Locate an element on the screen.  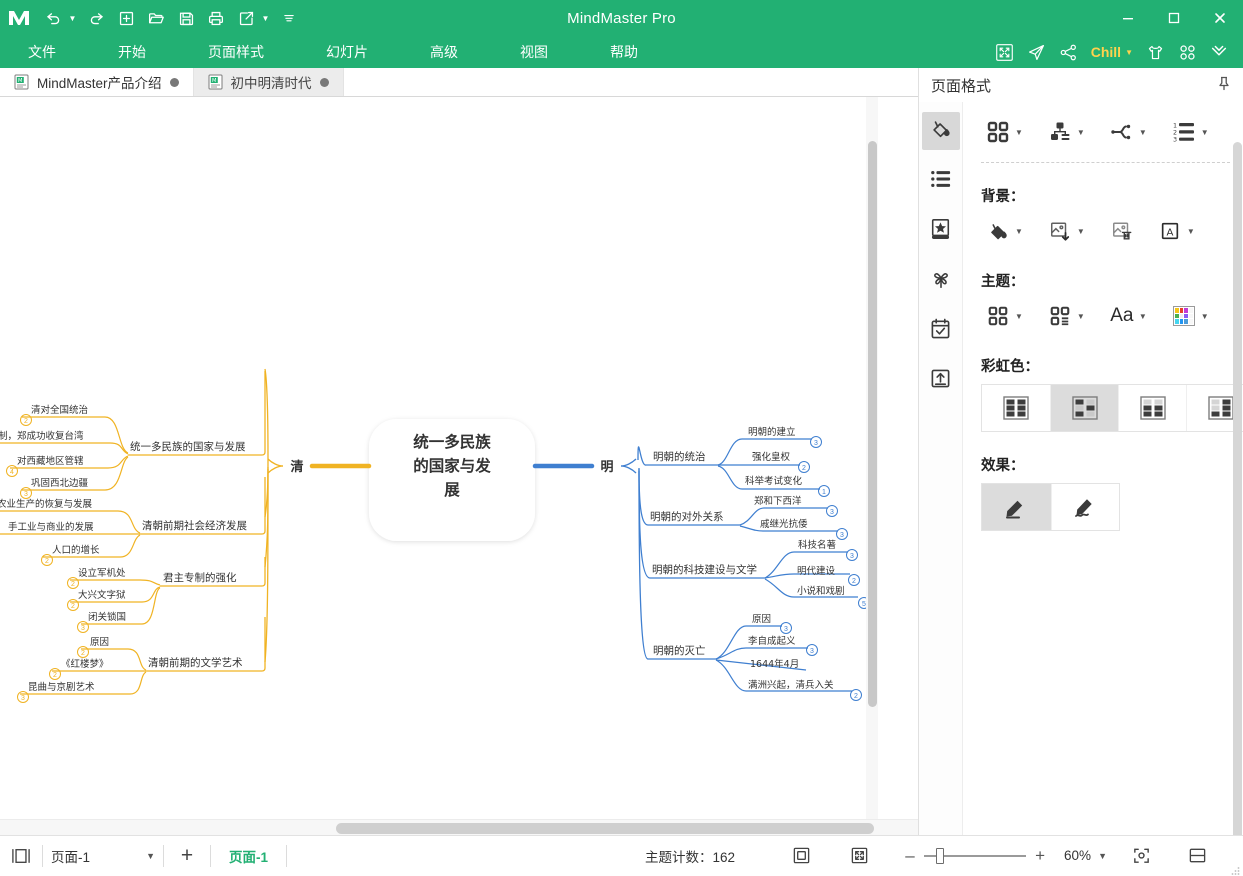
document-tab-2: M 初中明清时代 is located at coordinates (268, 82).